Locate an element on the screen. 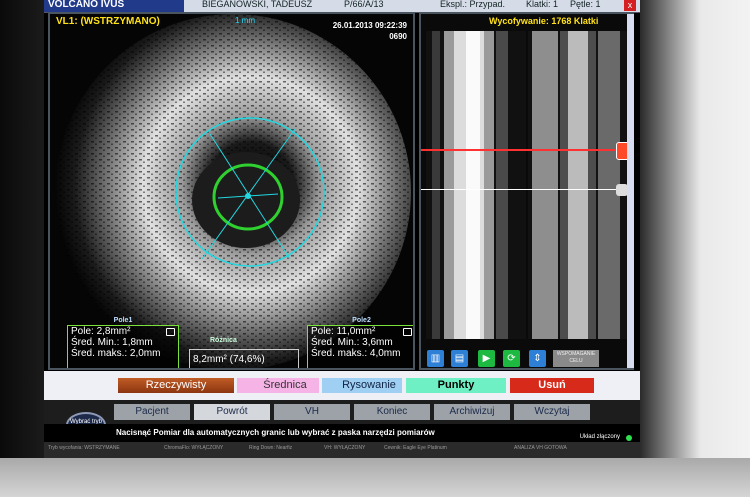  filled-count: Pętle: 1 is located at coordinates (585, 4).